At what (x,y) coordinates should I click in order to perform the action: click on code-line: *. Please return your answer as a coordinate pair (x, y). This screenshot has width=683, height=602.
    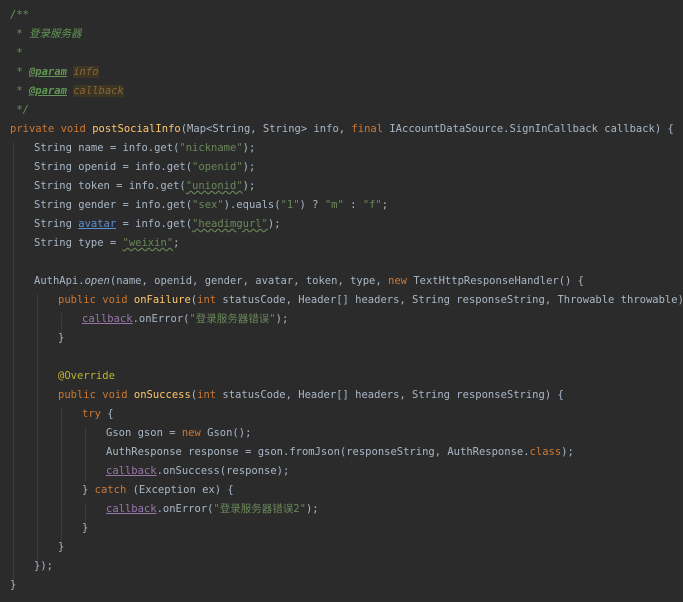
    Looking at the image, I should click on (16, 53).